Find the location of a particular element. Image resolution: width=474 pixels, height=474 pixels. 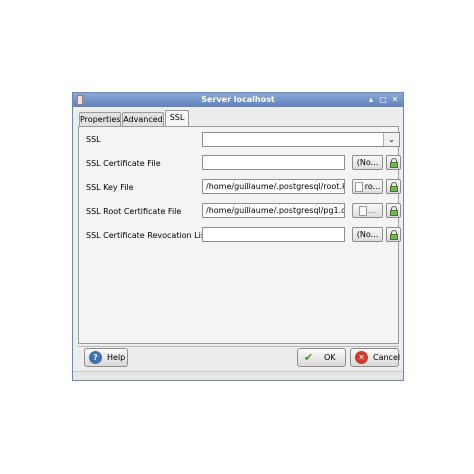

cancel-button: ✕ Cancel is located at coordinates (375, 357).